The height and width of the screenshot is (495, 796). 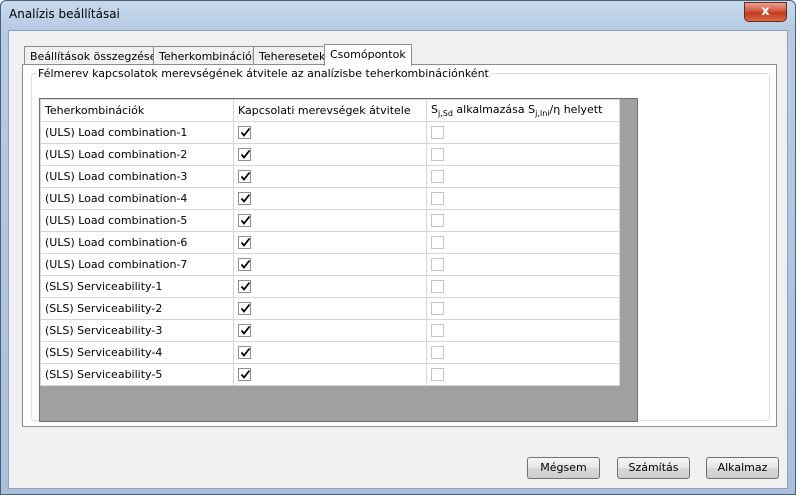 I want to click on tab-load-combinations: Teherkombinációk, so click(x=209, y=55).